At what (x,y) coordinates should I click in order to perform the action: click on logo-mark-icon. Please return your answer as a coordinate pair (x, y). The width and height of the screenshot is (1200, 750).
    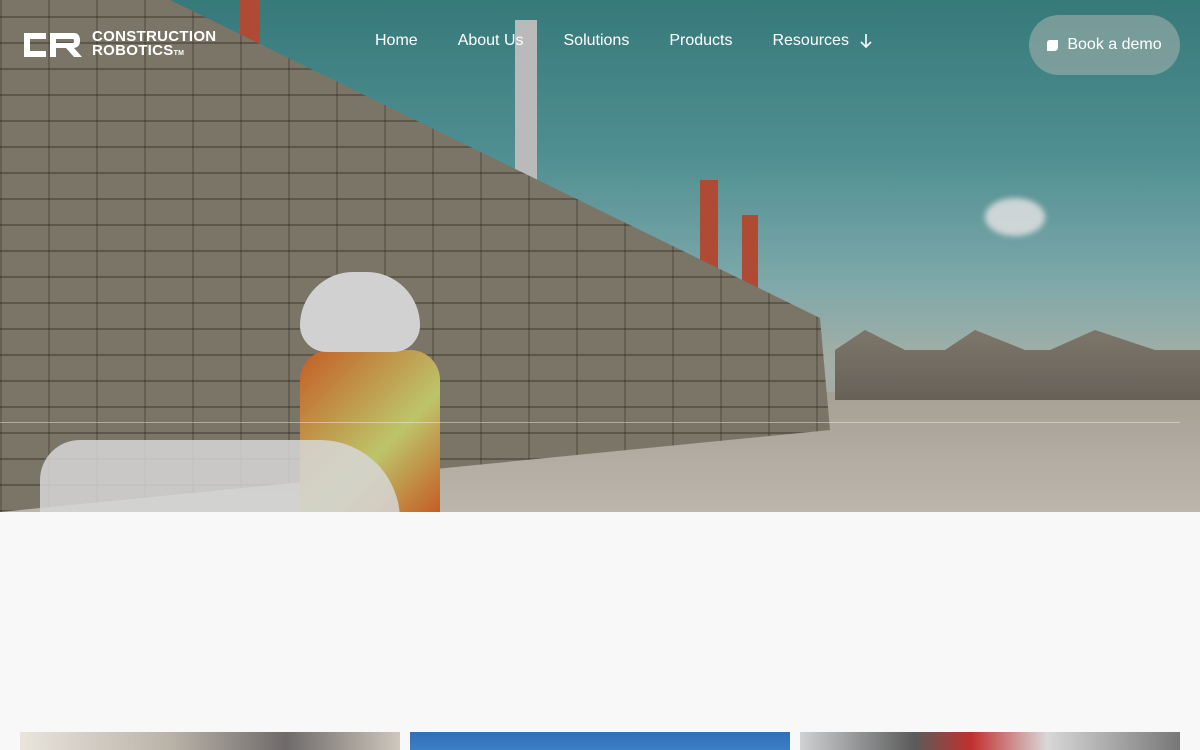
    Looking at the image, I should click on (53, 45).